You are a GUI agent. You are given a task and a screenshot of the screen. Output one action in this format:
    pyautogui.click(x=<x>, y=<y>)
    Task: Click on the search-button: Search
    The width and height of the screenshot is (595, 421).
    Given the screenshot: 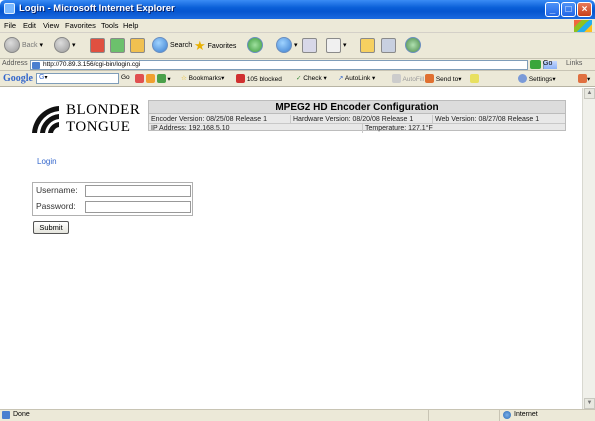 What is the action you would take?
    pyautogui.click(x=172, y=46)
    